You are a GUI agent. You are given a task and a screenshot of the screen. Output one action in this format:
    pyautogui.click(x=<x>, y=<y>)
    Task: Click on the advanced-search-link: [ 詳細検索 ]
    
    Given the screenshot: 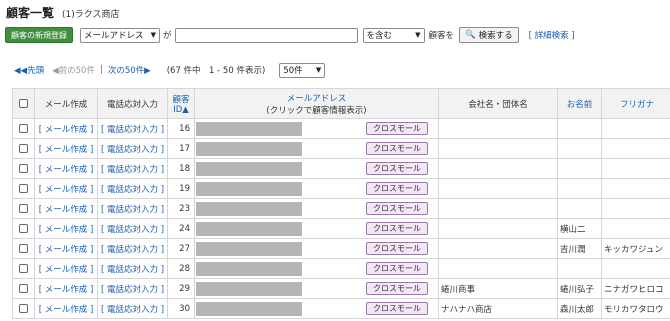 What is the action you would take?
    pyautogui.click(x=552, y=35)
    